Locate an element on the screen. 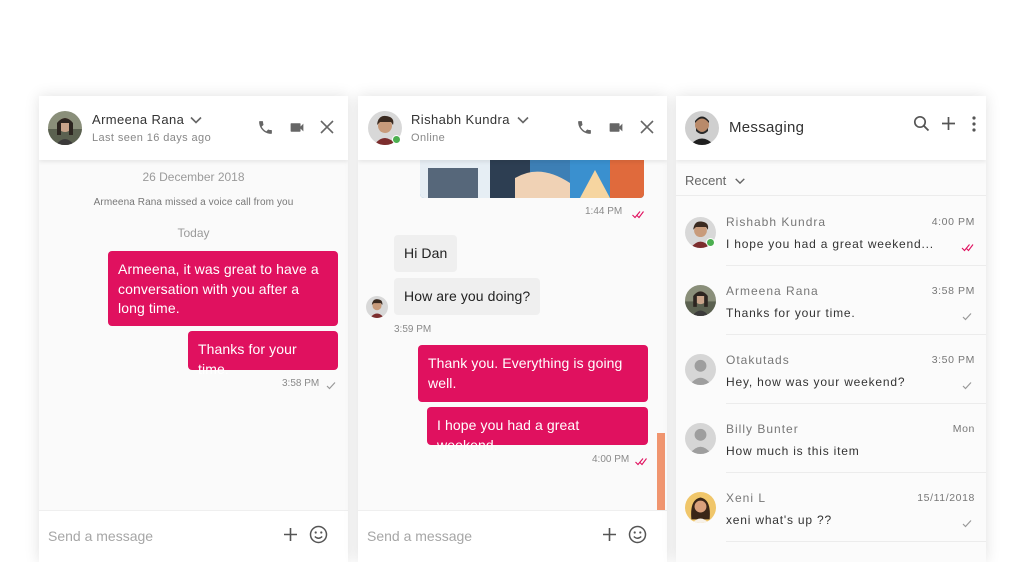 This screenshot has width=1024, height=562. filter-select: Recent is located at coordinates (705, 180).